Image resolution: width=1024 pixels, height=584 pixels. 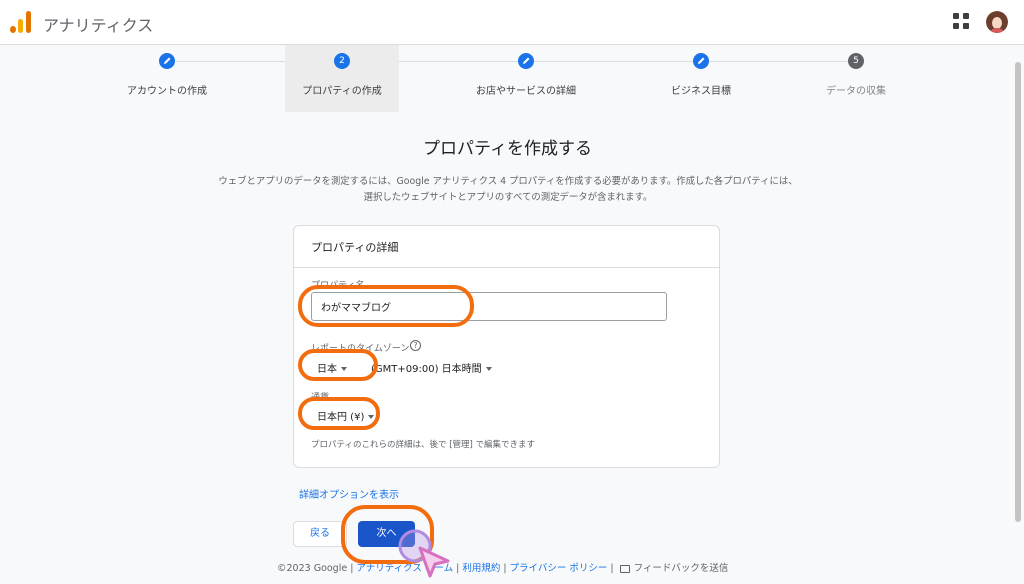 What do you see at coordinates (342, 78) in the screenshot?
I see `step-property-creation: 2 プロパティの作成` at bounding box center [342, 78].